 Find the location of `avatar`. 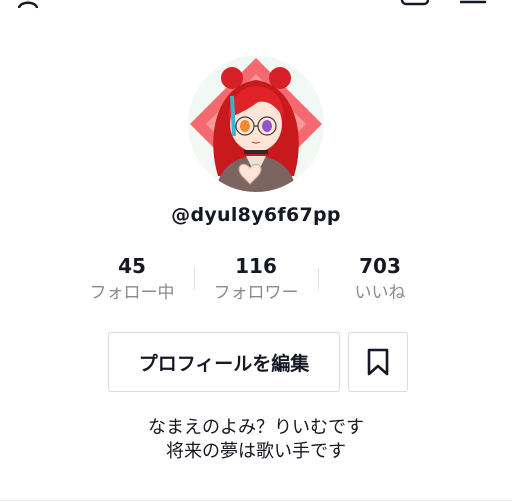

avatar is located at coordinates (256, 124).